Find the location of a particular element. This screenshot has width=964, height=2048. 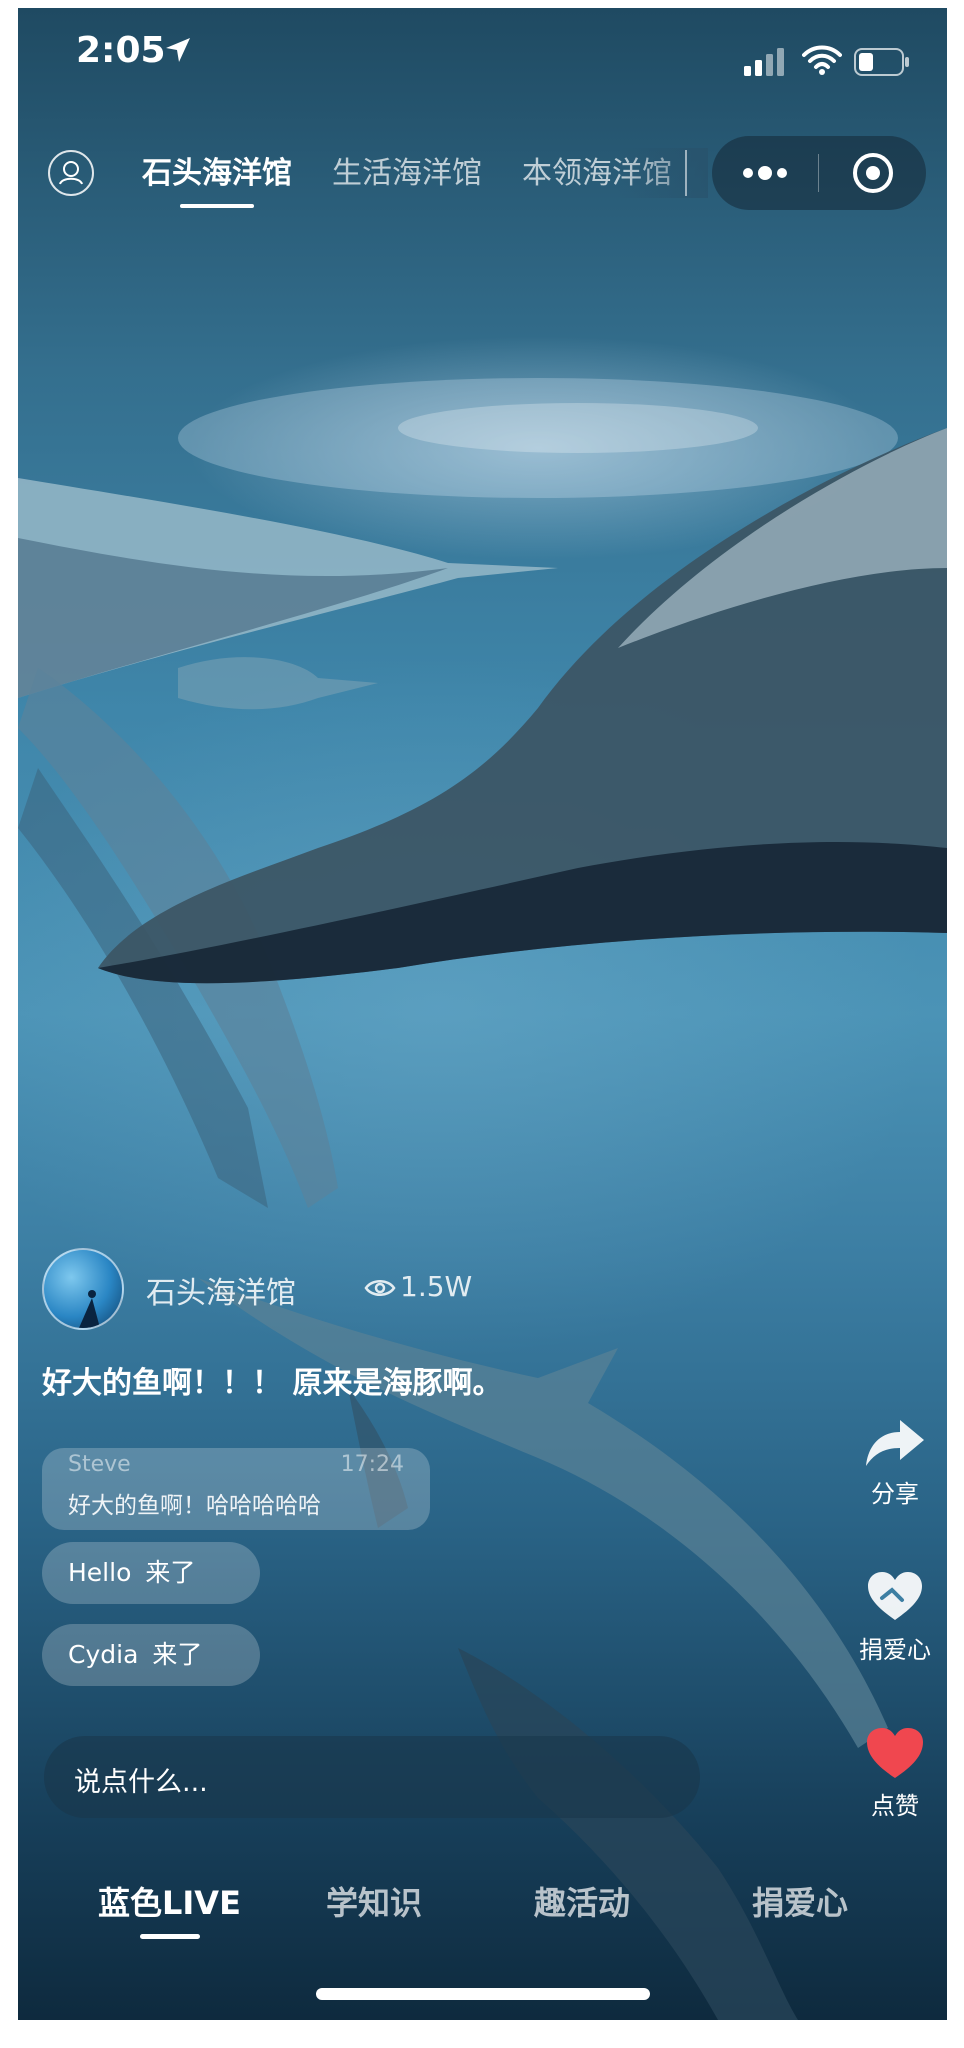

tab-learn-knowledge: 学知识 is located at coordinates (374, 1901).